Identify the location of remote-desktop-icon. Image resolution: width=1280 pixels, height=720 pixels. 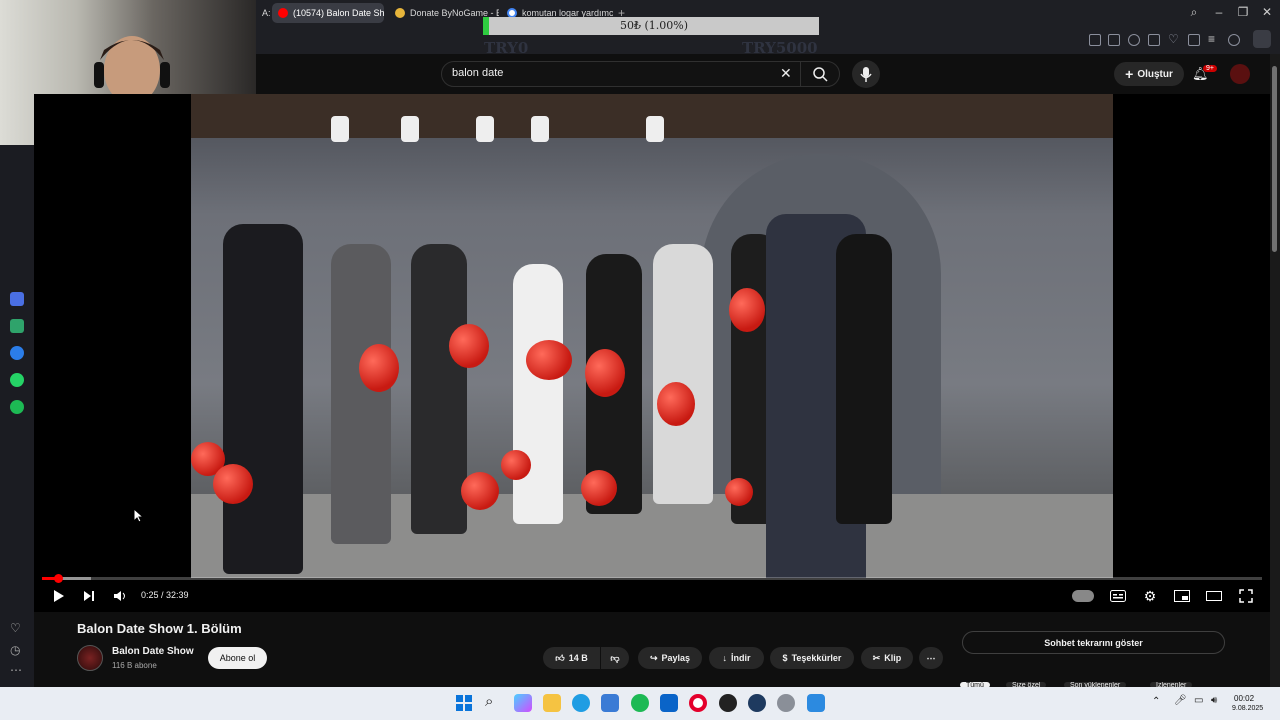
(816, 703).